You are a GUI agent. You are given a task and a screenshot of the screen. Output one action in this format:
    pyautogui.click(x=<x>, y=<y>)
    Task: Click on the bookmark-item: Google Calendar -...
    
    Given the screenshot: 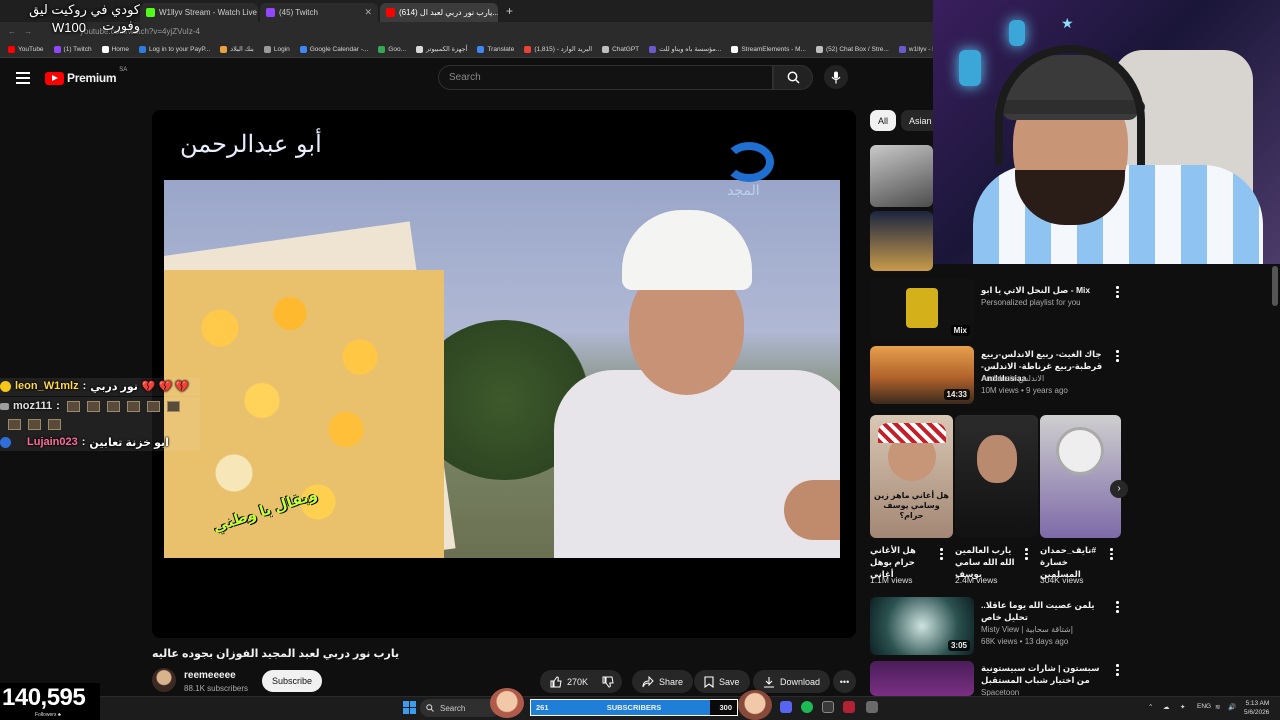 What is the action you would take?
    pyautogui.click(x=333, y=49)
    